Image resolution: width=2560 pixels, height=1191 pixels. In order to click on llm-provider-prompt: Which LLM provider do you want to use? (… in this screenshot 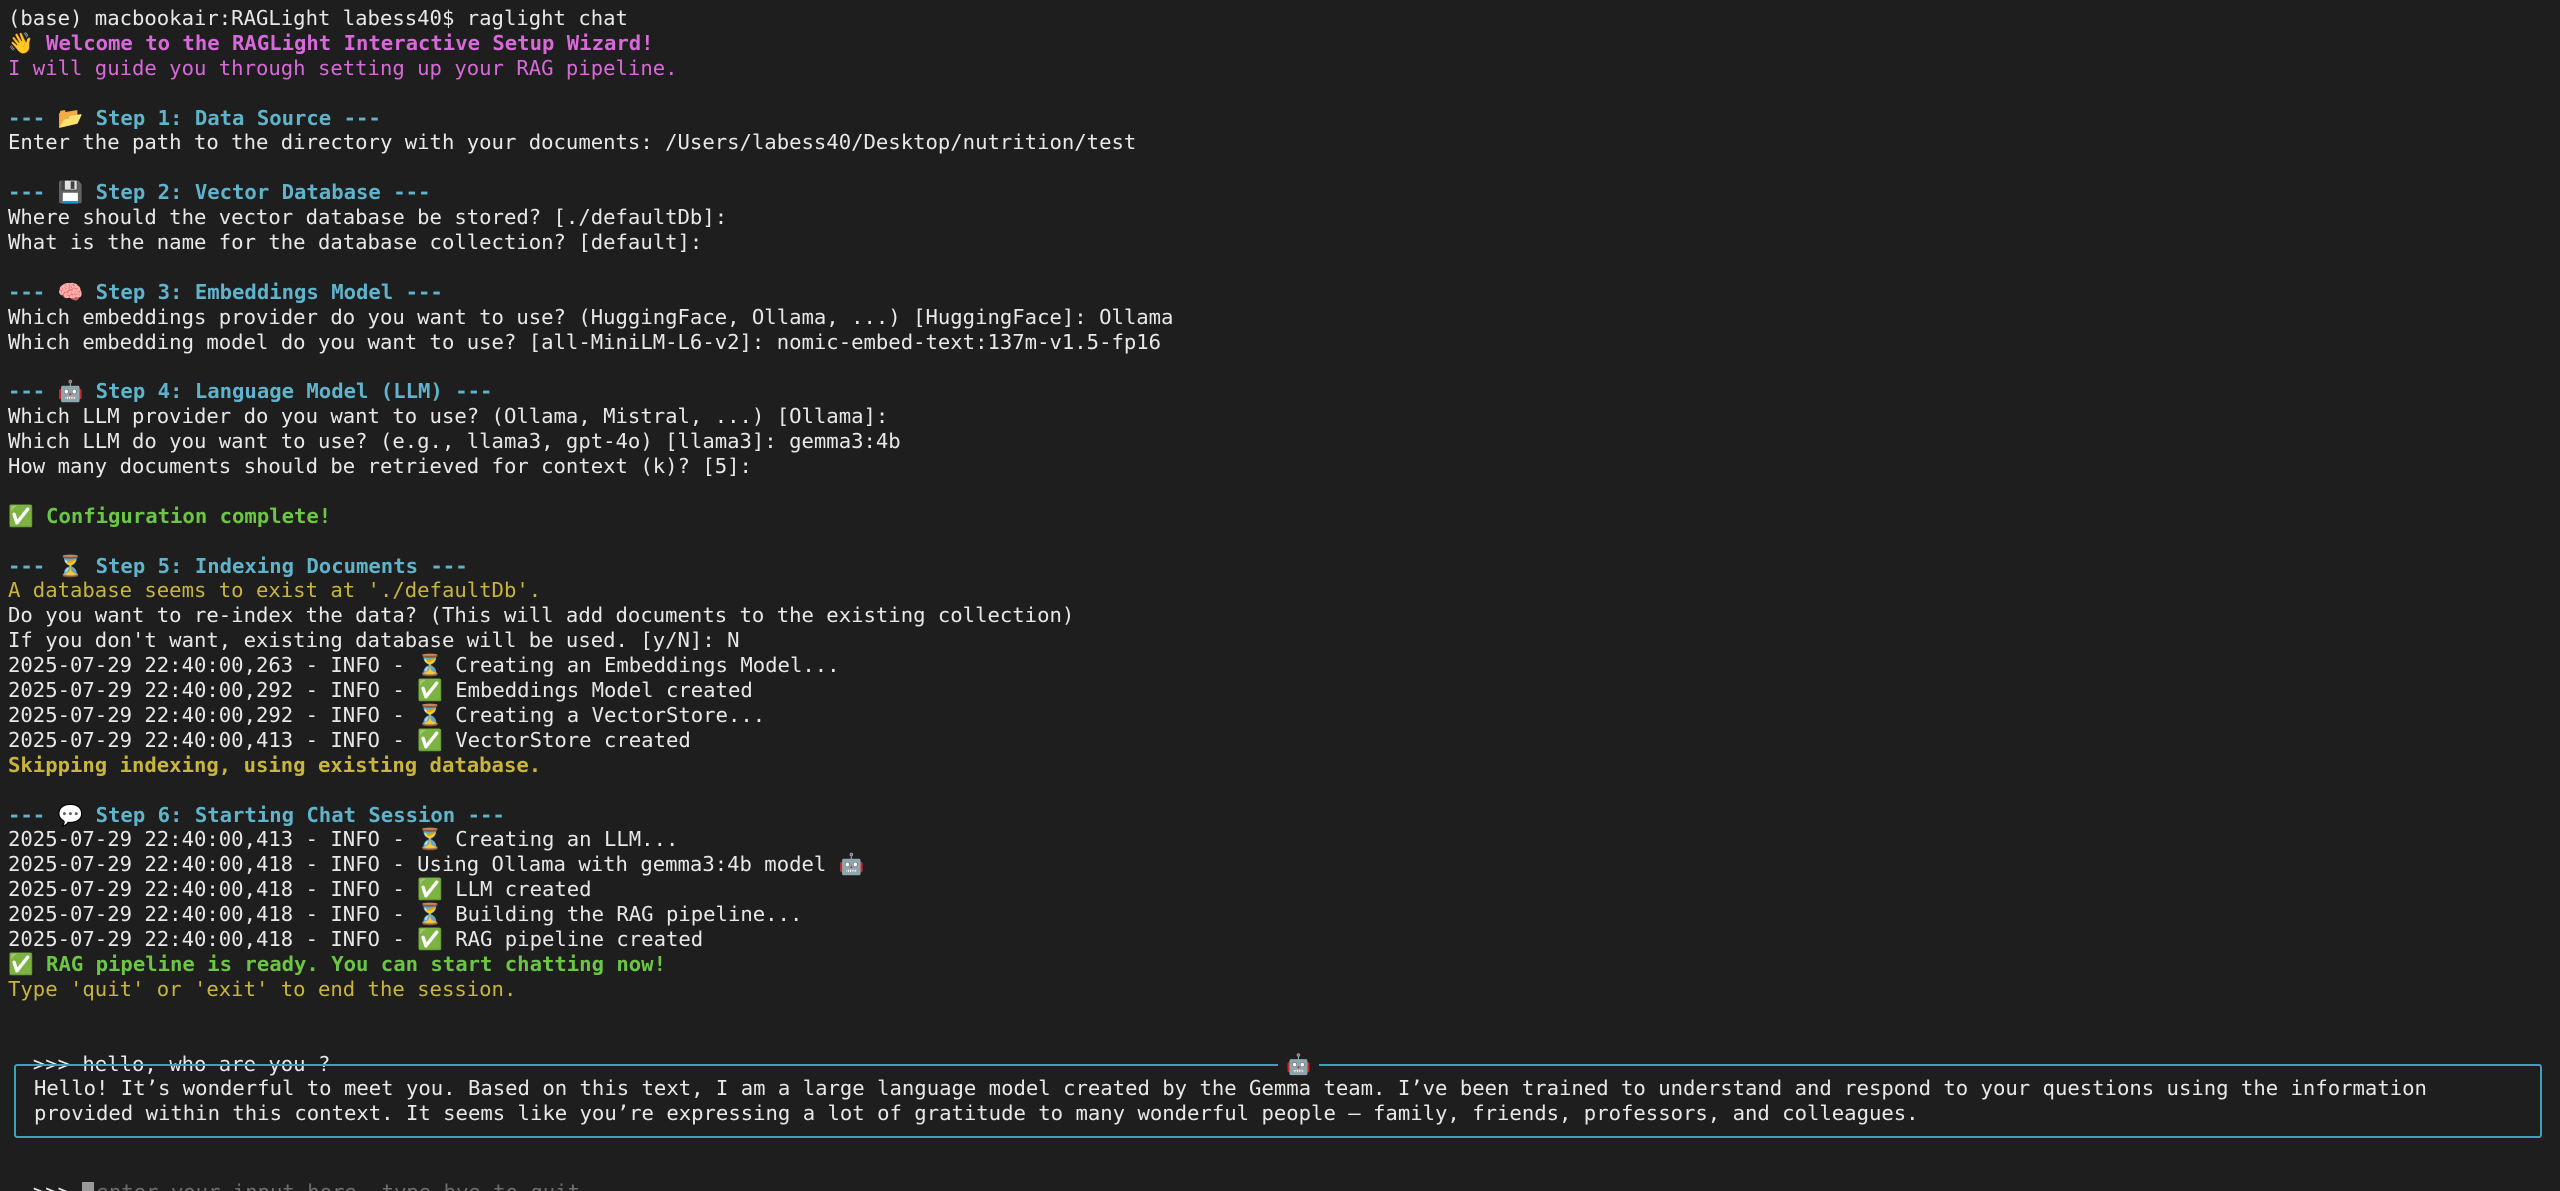, I will do `click(448, 416)`.